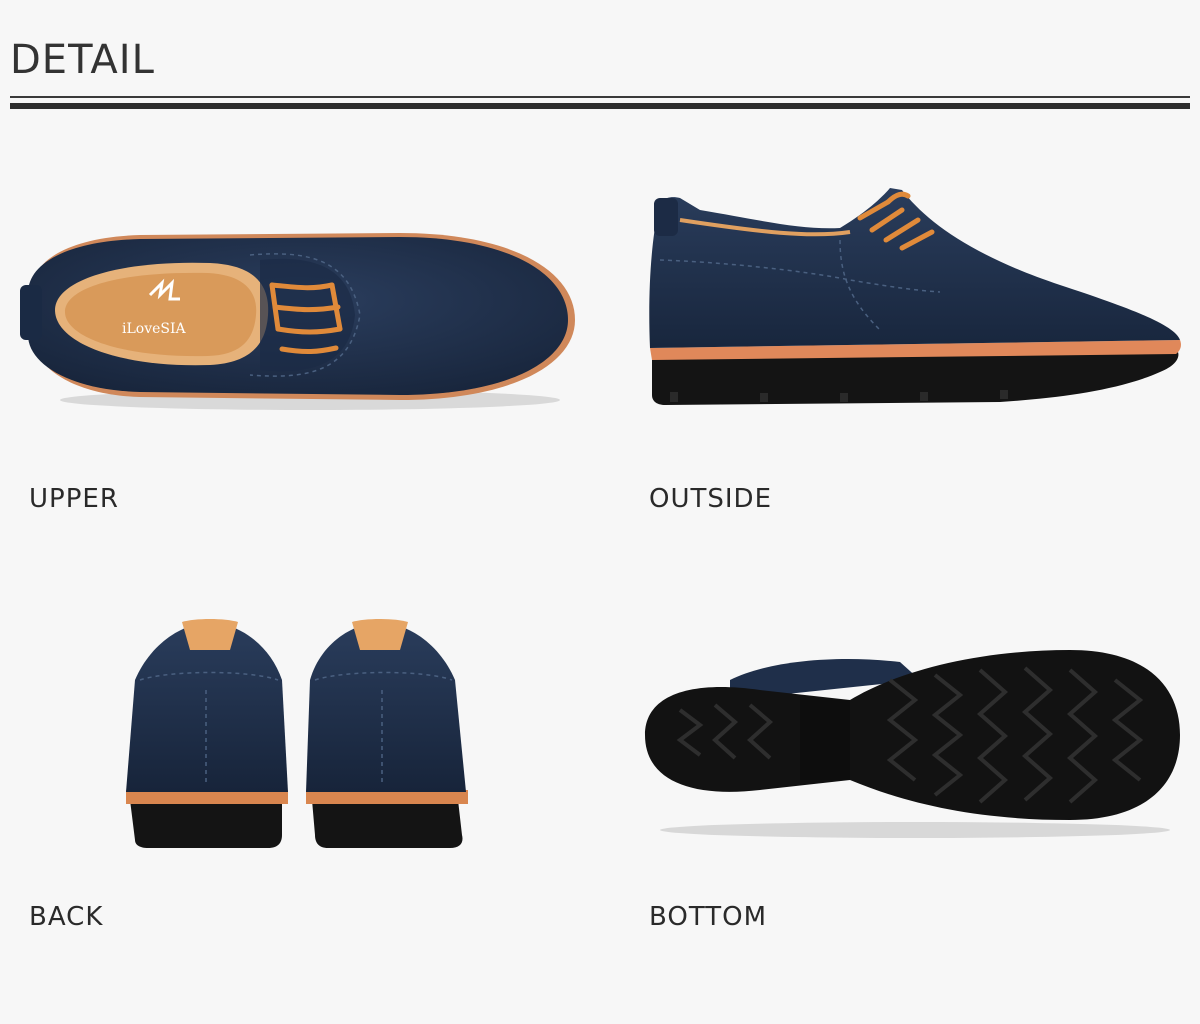 The width and height of the screenshot is (1200, 1024). What do you see at coordinates (710, 499) in the screenshot?
I see `caption-outside: OUTSIDE` at bounding box center [710, 499].